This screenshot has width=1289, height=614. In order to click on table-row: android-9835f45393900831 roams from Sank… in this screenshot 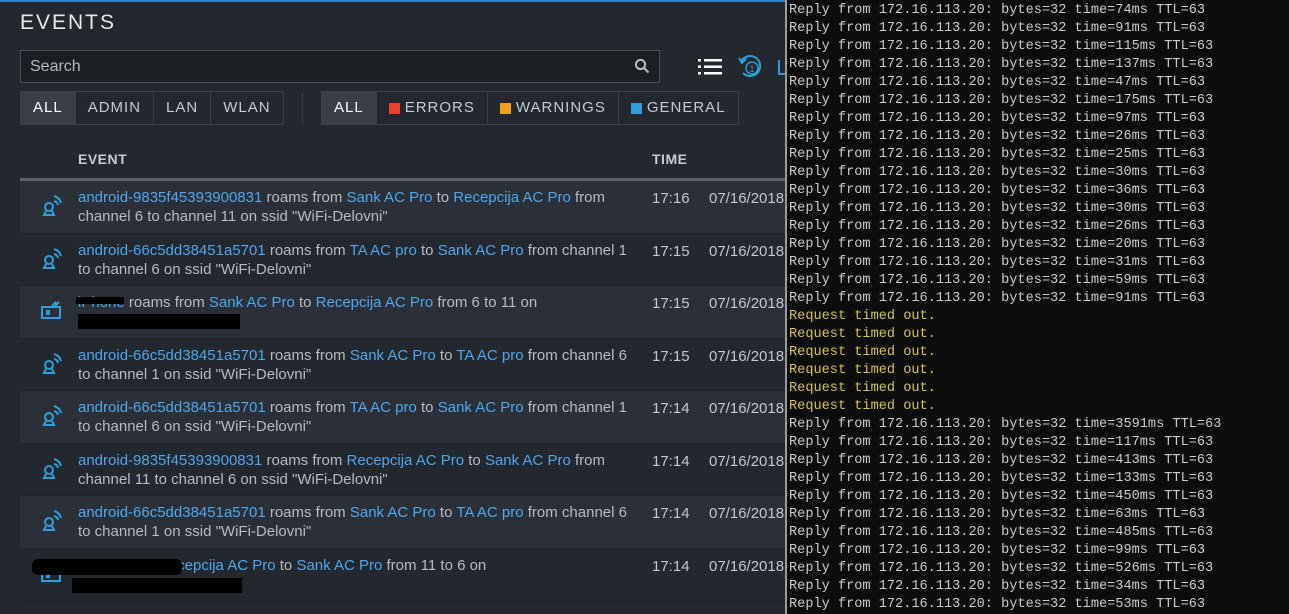, I will do `click(402, 207)`.